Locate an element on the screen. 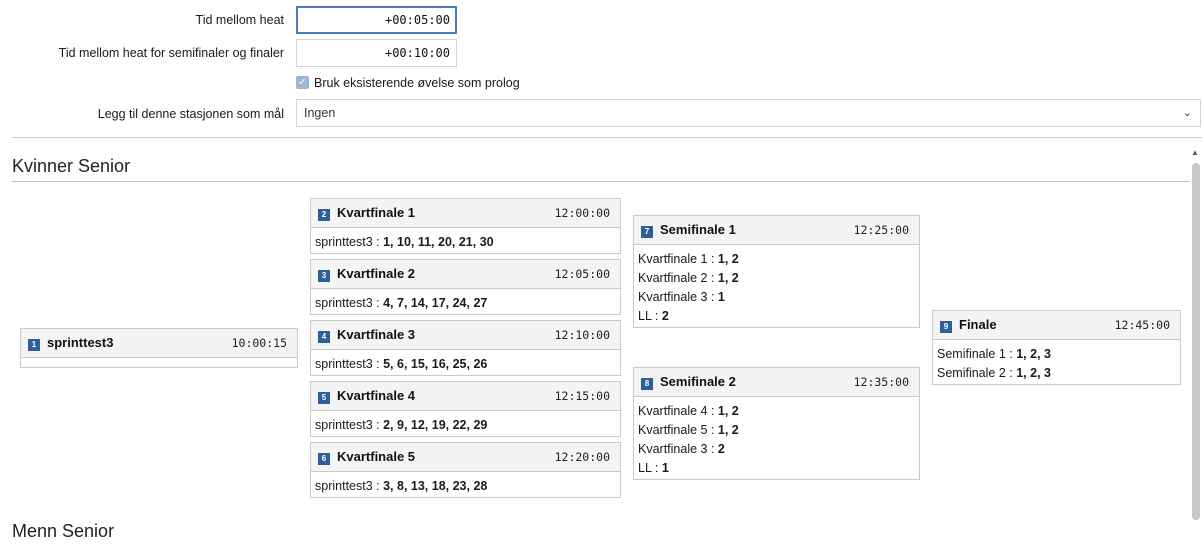 The width and height of the screenshot is (1202, 545). qualifier-row: sprinttest3 : 1, 10, 11, 20, 21, 30 is located at coordinates (404, 242).